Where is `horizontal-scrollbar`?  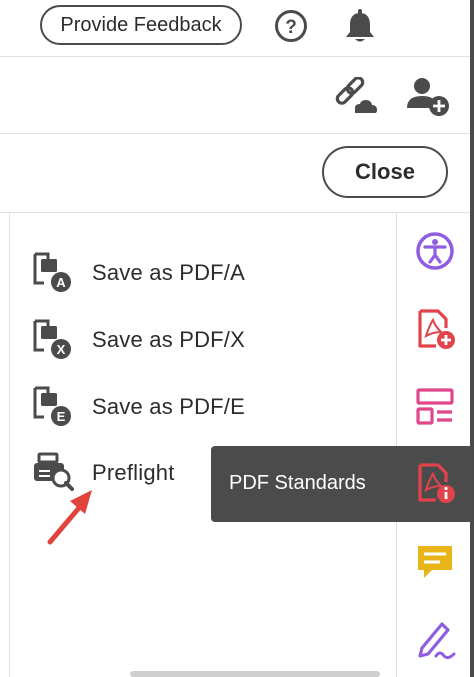
horizontal-scrollbar is located at coordinates (255, 674).